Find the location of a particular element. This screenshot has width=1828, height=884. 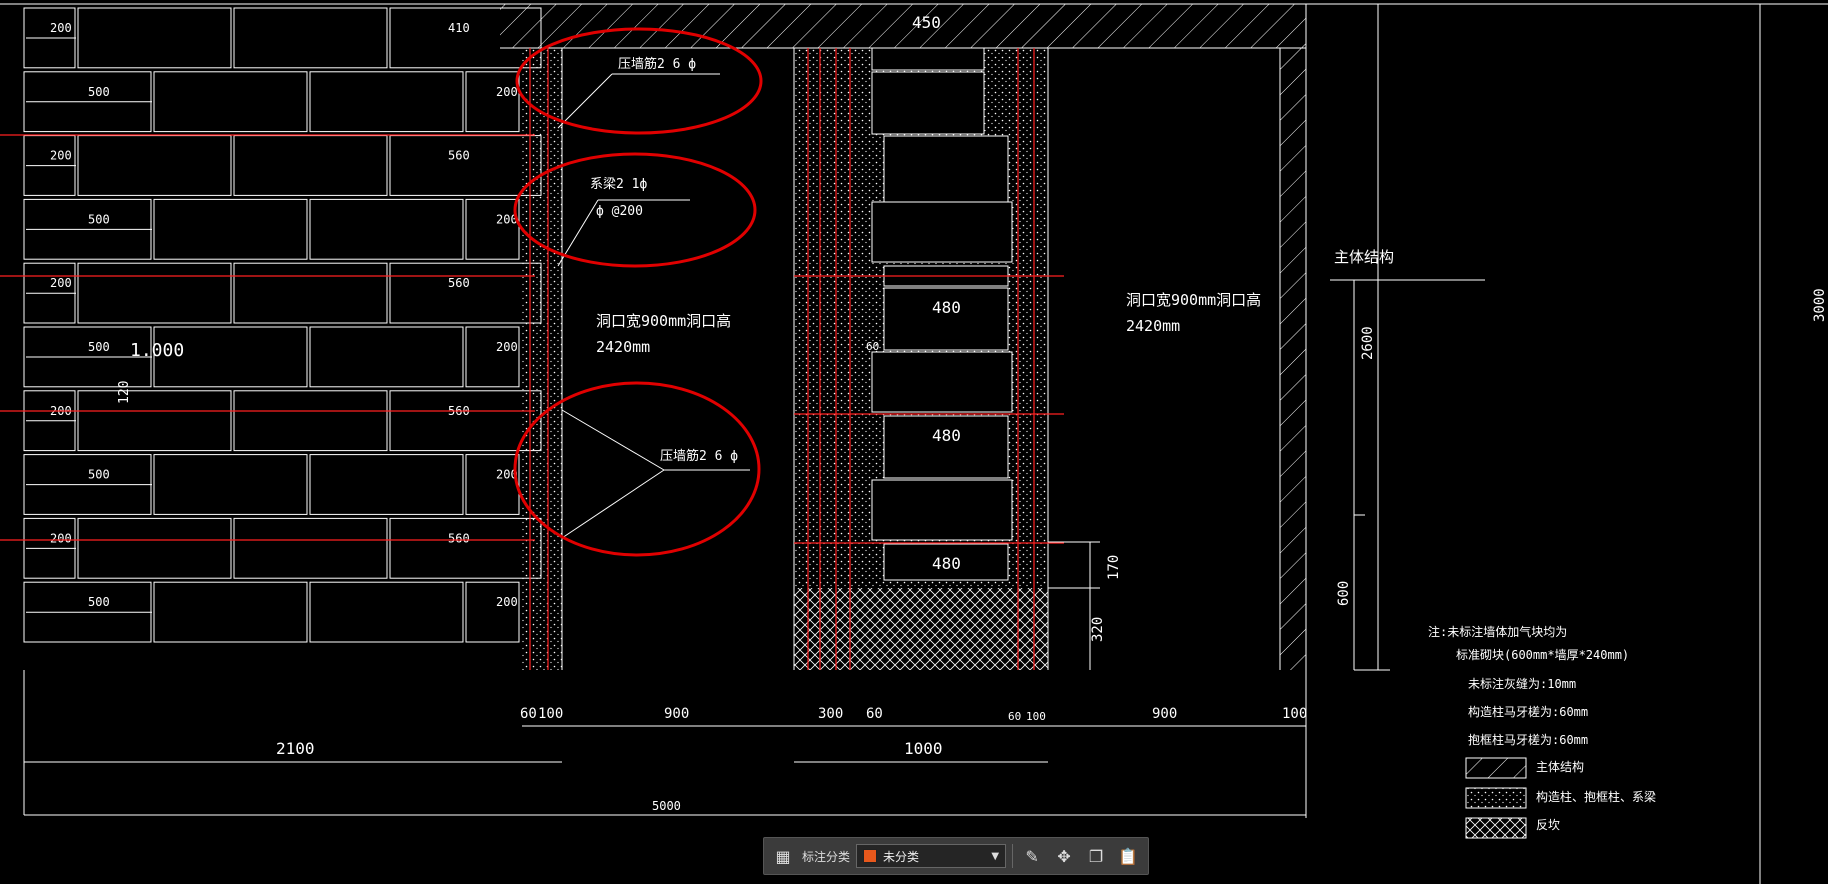

opening1-label-2: 2420mm is located at coordinates (623, 347).